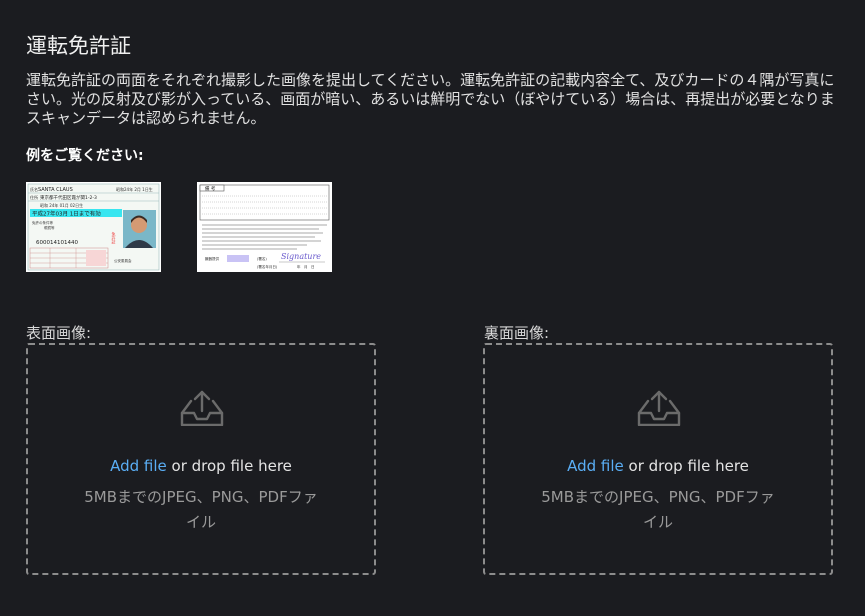 Image resolution: width=865 pixels, height=616 pixels. What do you see at coordinates (34, 197) in the screenshot?
I see `svg-text: 住所` at bounding box center [34, 197].